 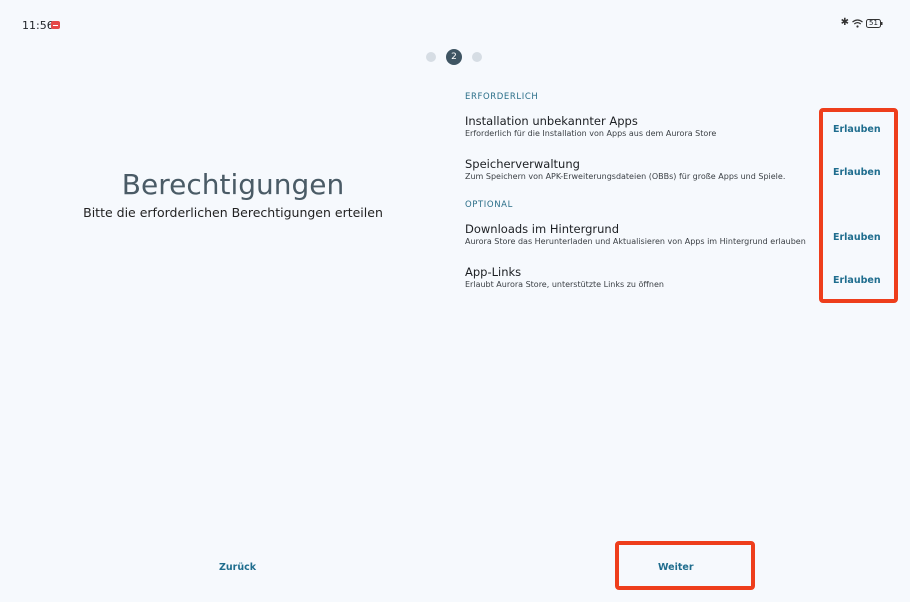 What do you see at coordinates (522, 164) in the screenshot?
I see `permission-title: Speicherverwaltung` at bounding box center [522, 164].